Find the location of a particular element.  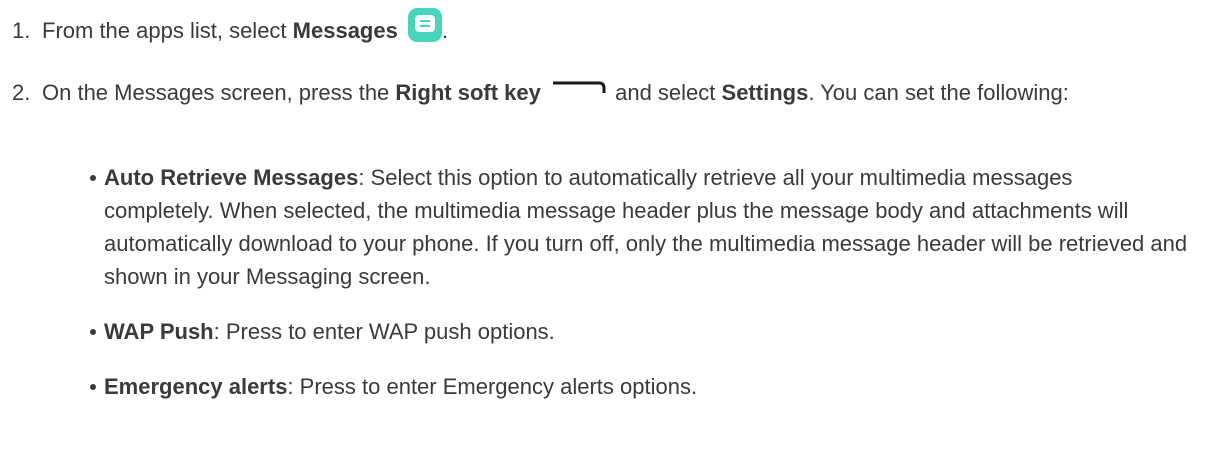

settings-label: Settings is located at coordinates (765, 92).